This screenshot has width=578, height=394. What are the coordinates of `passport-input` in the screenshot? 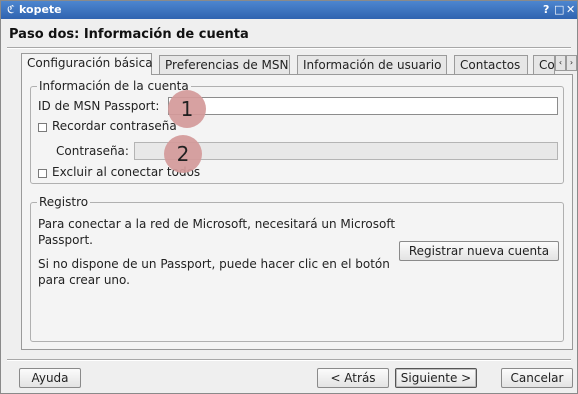 It's located at (363, 106).